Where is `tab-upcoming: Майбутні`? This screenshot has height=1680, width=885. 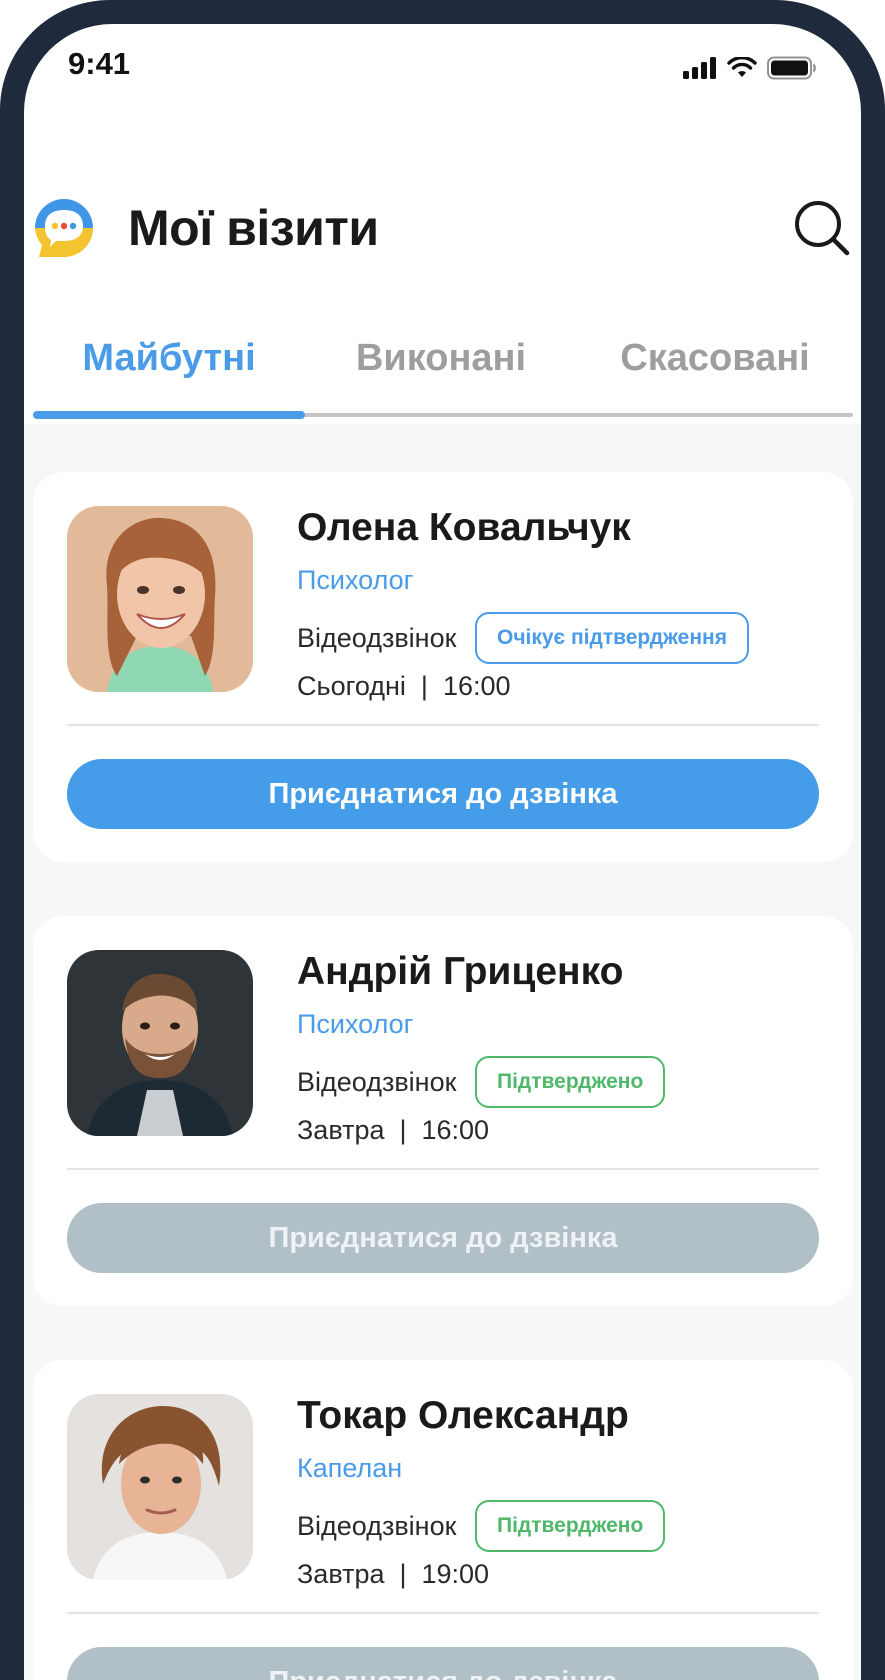
tab-upcoming: Майбутні is located at coordinates (169, 358).